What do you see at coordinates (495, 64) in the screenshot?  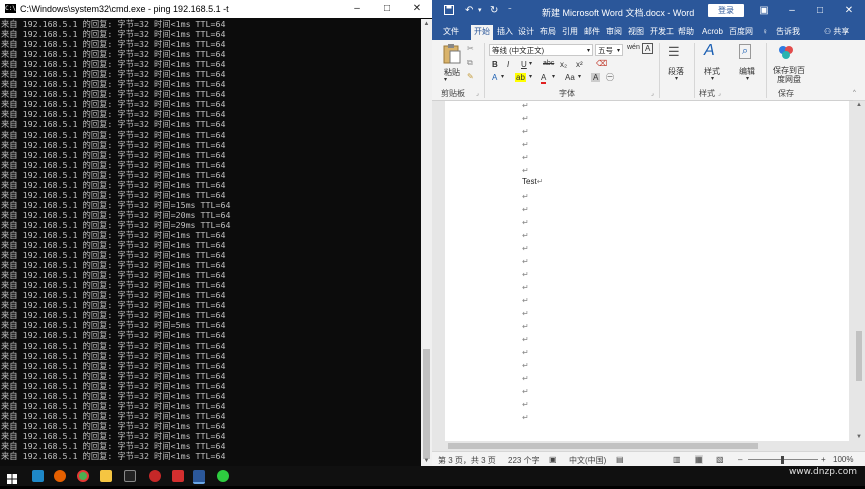 I see `bold-button: B` at bounding box center [495, 64].